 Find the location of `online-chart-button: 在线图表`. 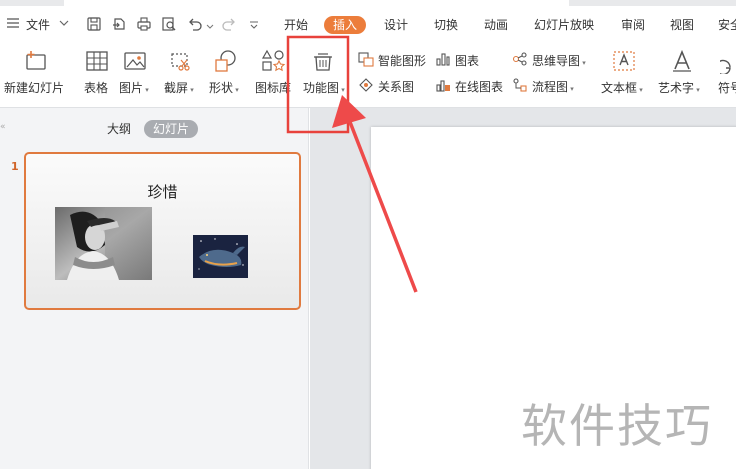

online-chart-button: 在线图表 is located at coordinates (471, 85).